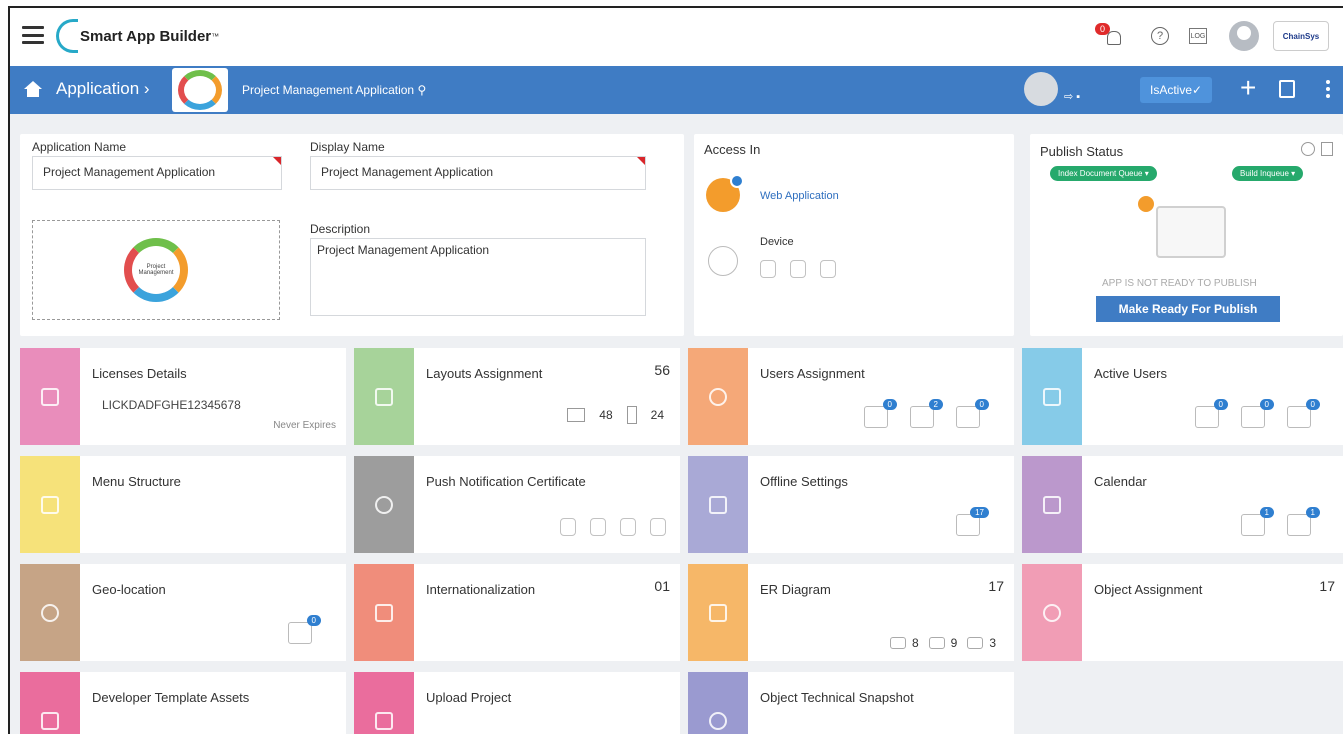  Describe the element at coordinates (421, 90) in the screenshot. I see `search-icon: ⚲` at that location.